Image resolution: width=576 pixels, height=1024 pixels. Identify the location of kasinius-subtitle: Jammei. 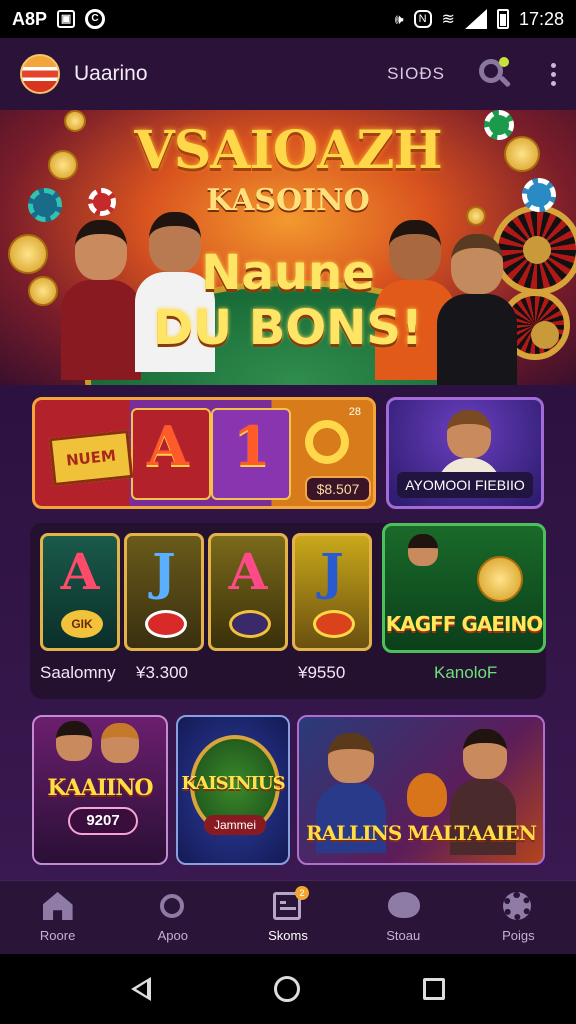
(235, 825).